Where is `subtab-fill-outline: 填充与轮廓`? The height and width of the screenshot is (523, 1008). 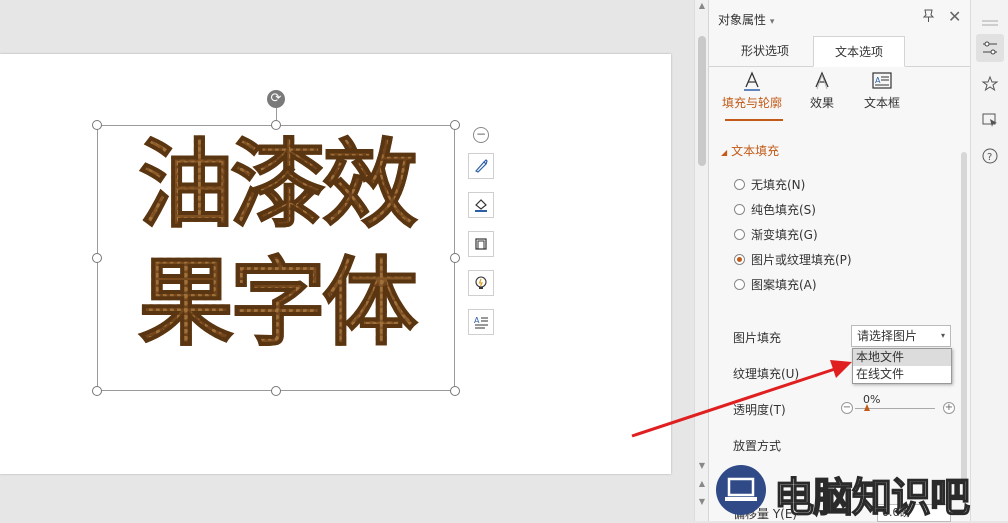
subtab-fill-outline: 填充与轮廓 is located at coordinates (752, 95).